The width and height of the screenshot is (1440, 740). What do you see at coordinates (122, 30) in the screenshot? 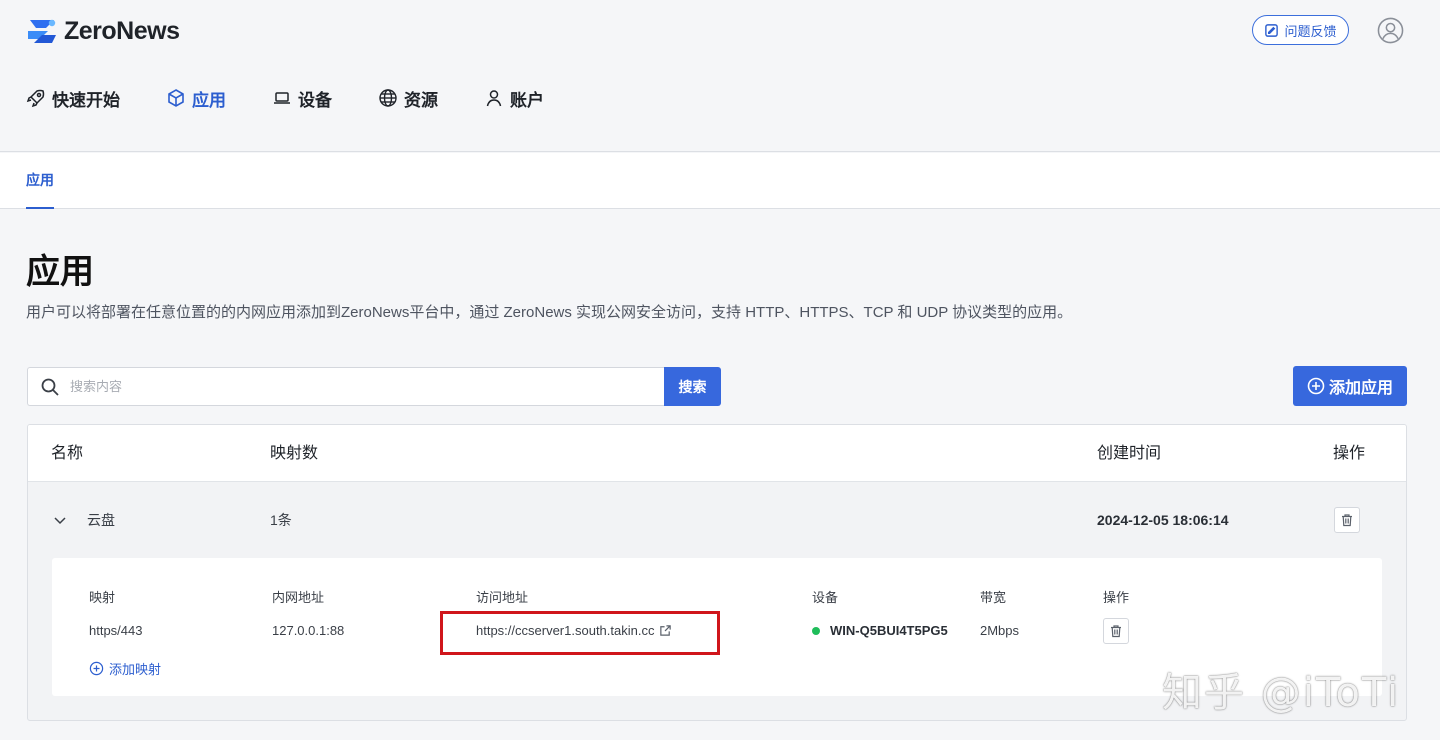
I see `brand-name: ZeroNews` at bounding box center [122, 30].